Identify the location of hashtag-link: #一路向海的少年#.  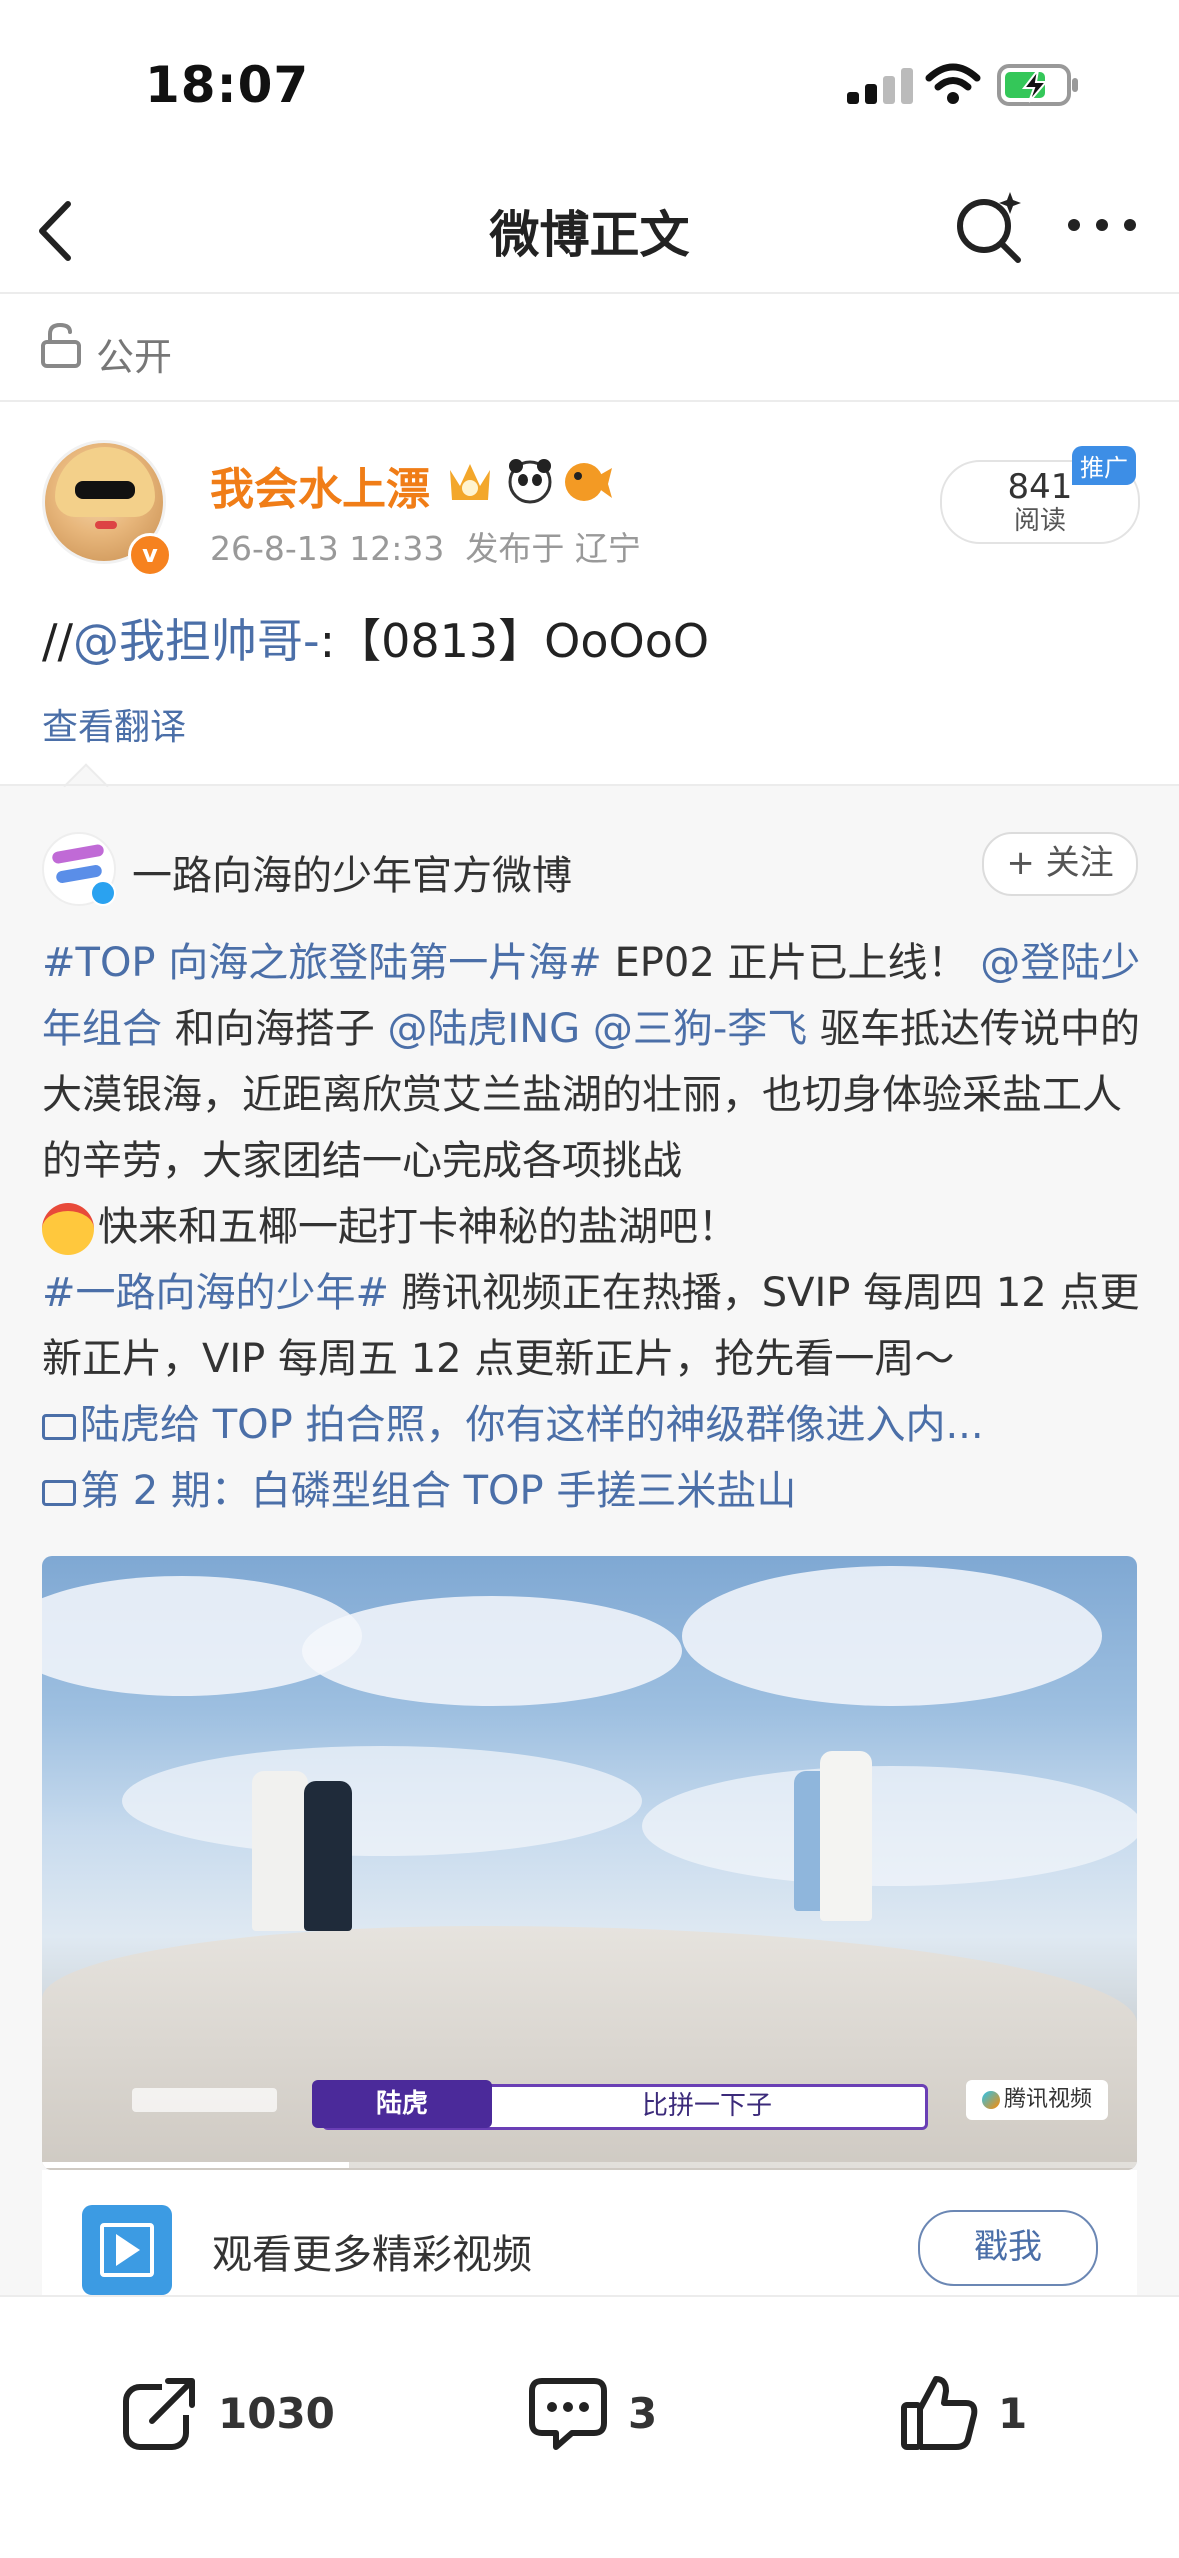
(215, 1293).